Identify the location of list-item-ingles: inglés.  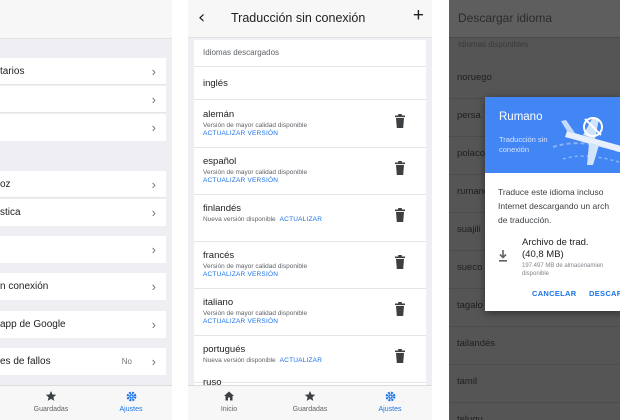
(310, 83).